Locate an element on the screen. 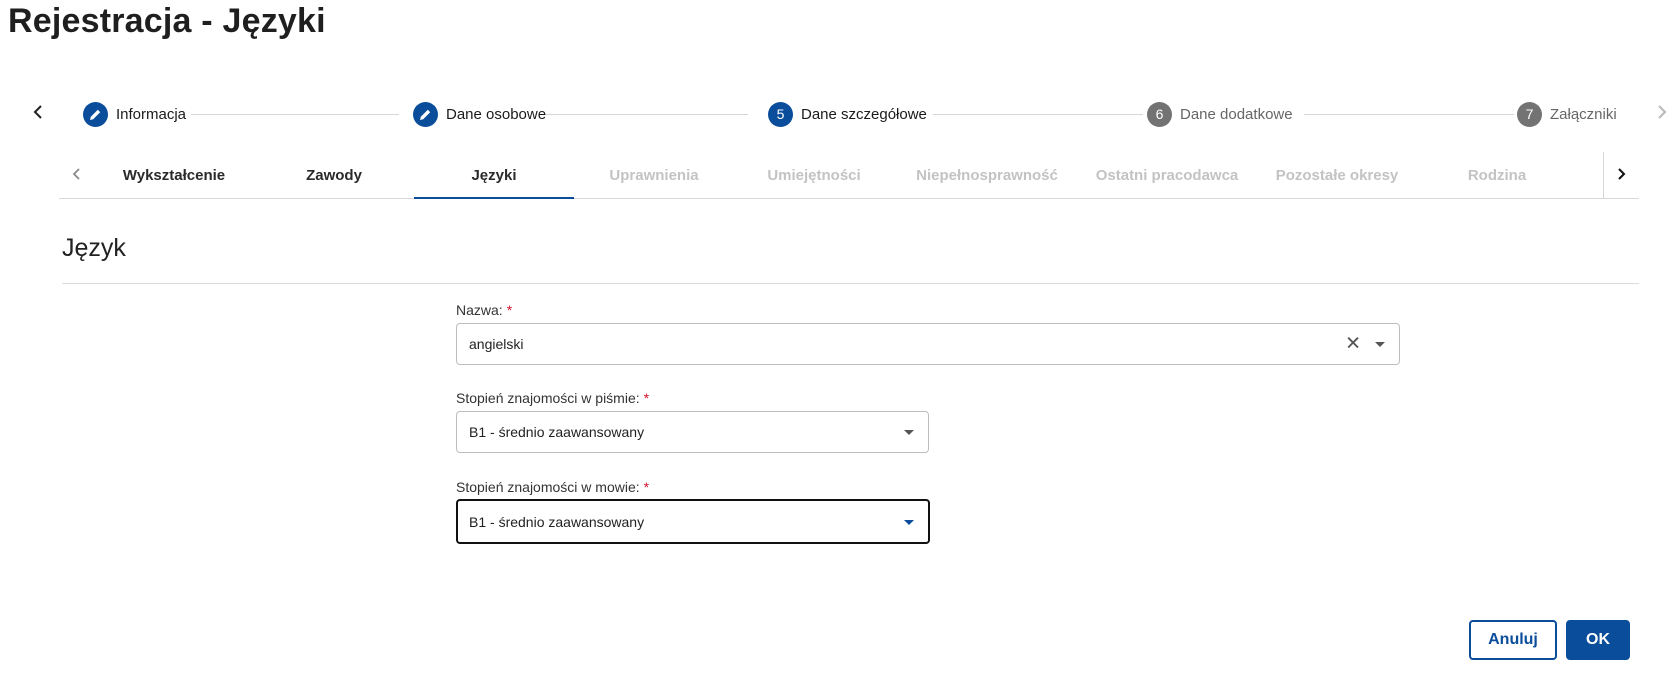  tabs-next-button is located at coordinates (1621, 175).